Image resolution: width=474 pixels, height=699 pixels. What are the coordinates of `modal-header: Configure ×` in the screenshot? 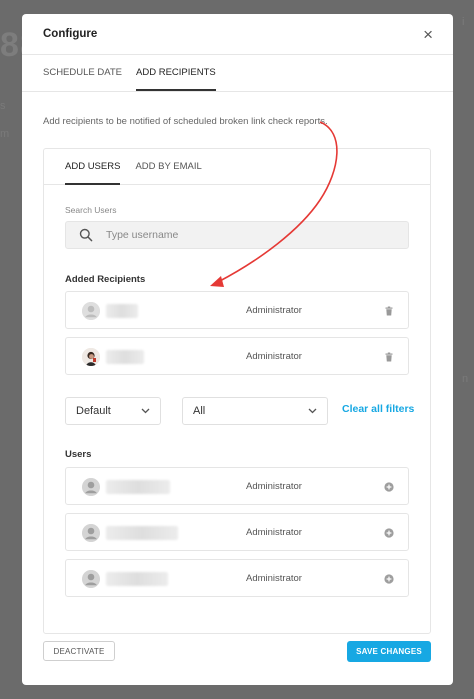 It's located at (237, 34).